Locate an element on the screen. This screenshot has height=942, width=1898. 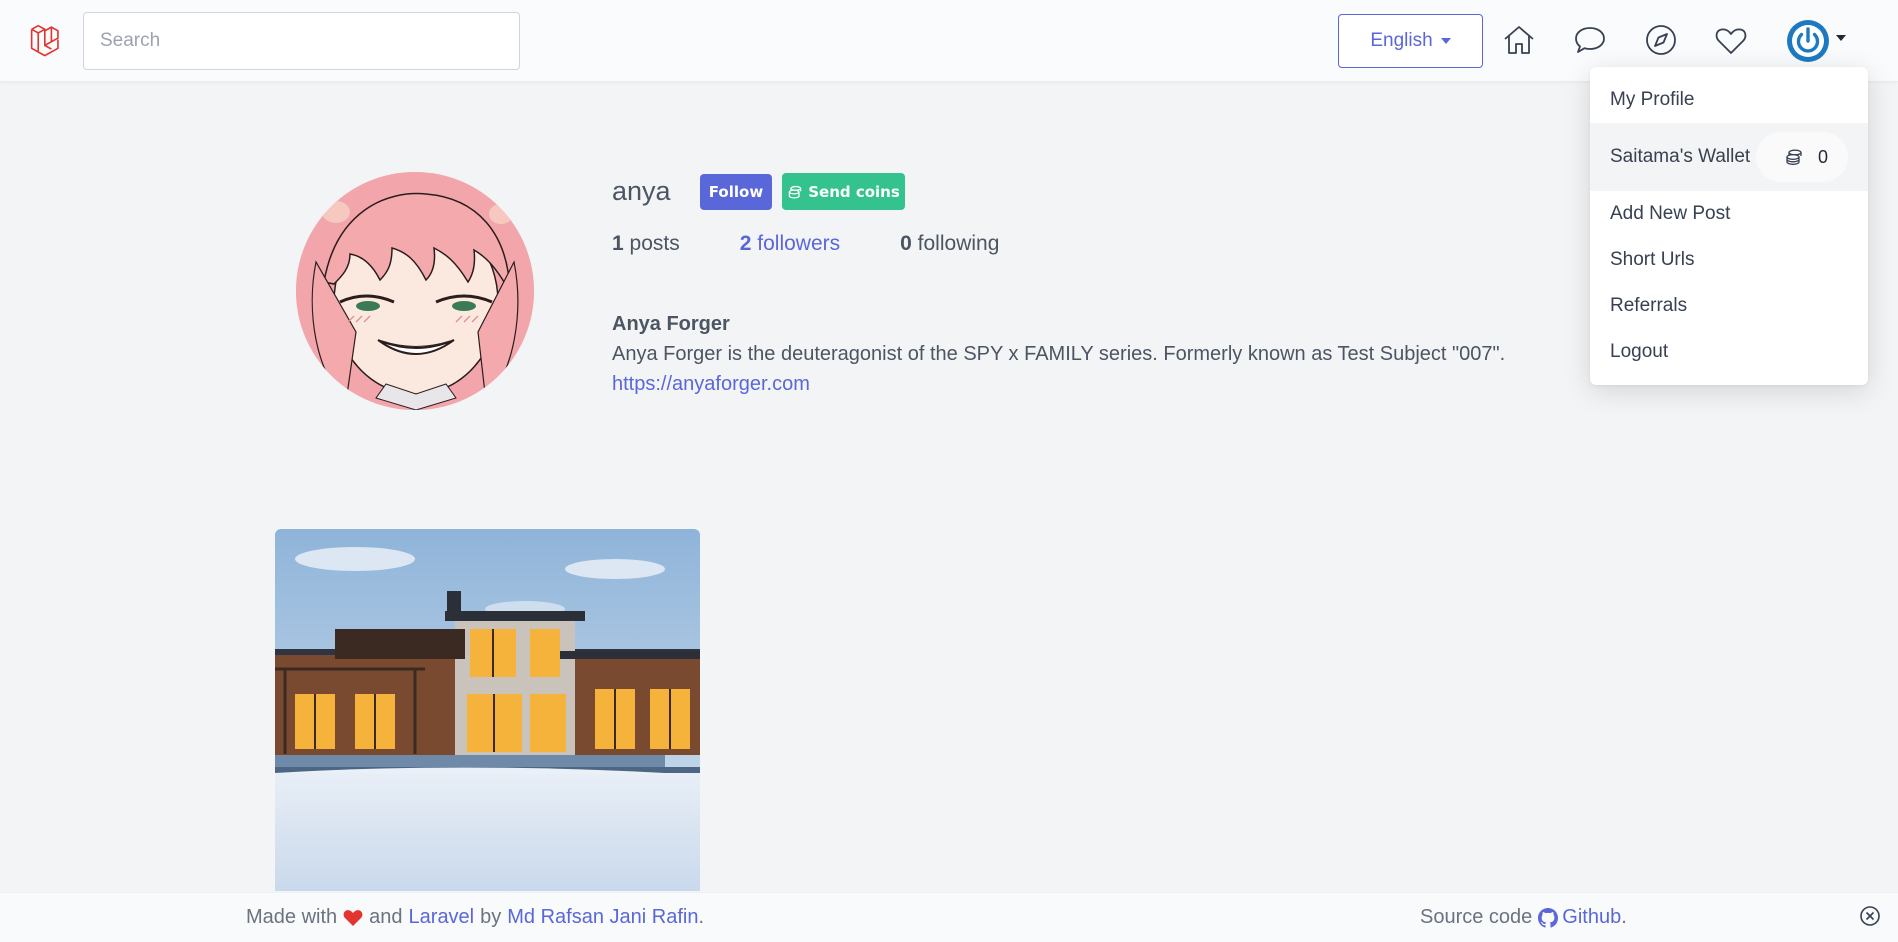
chat-bubble-icon is located at coordinates (1590, 40).